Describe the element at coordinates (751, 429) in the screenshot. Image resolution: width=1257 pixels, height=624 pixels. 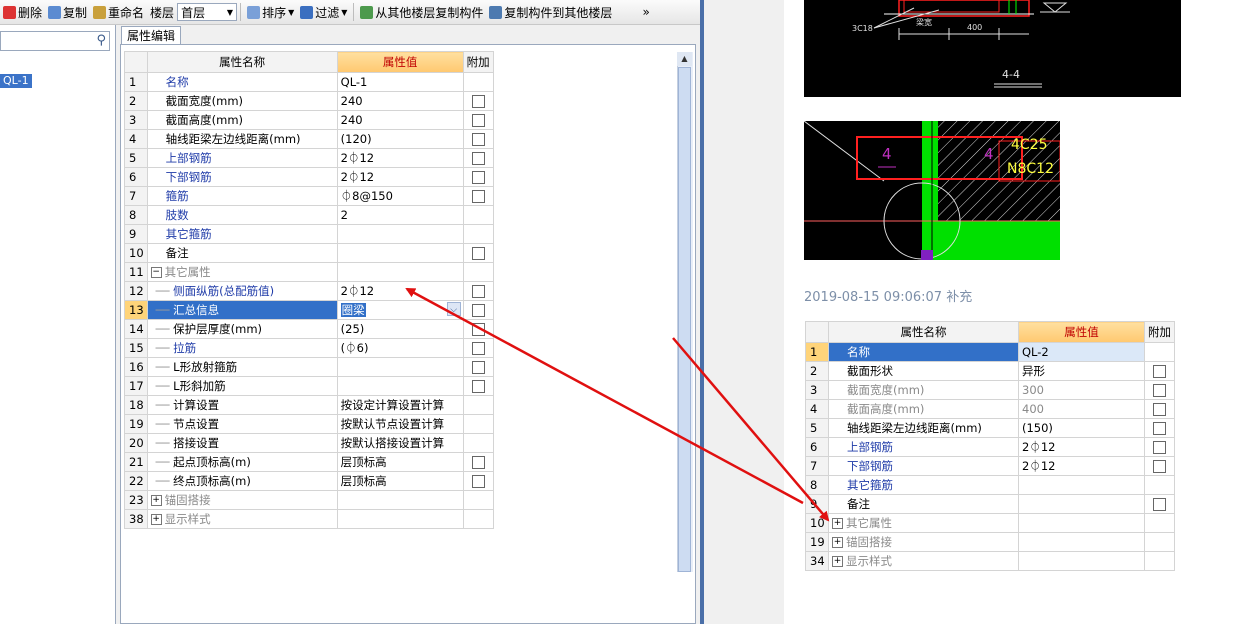
I see `arrow-to-right-grid` at that location.